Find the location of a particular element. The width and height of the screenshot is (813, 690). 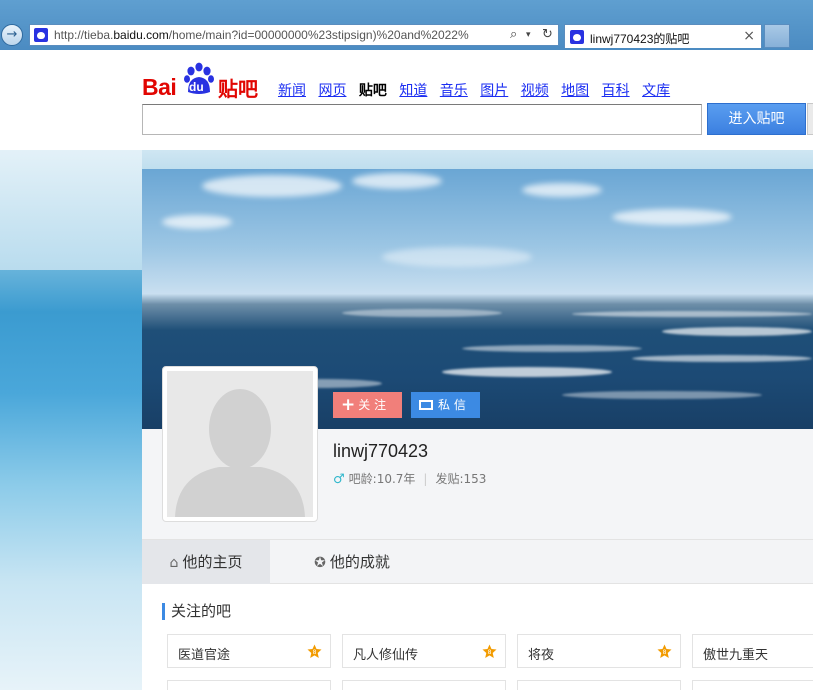

home-icon: ⌂ is located at coordinates (174, 563).